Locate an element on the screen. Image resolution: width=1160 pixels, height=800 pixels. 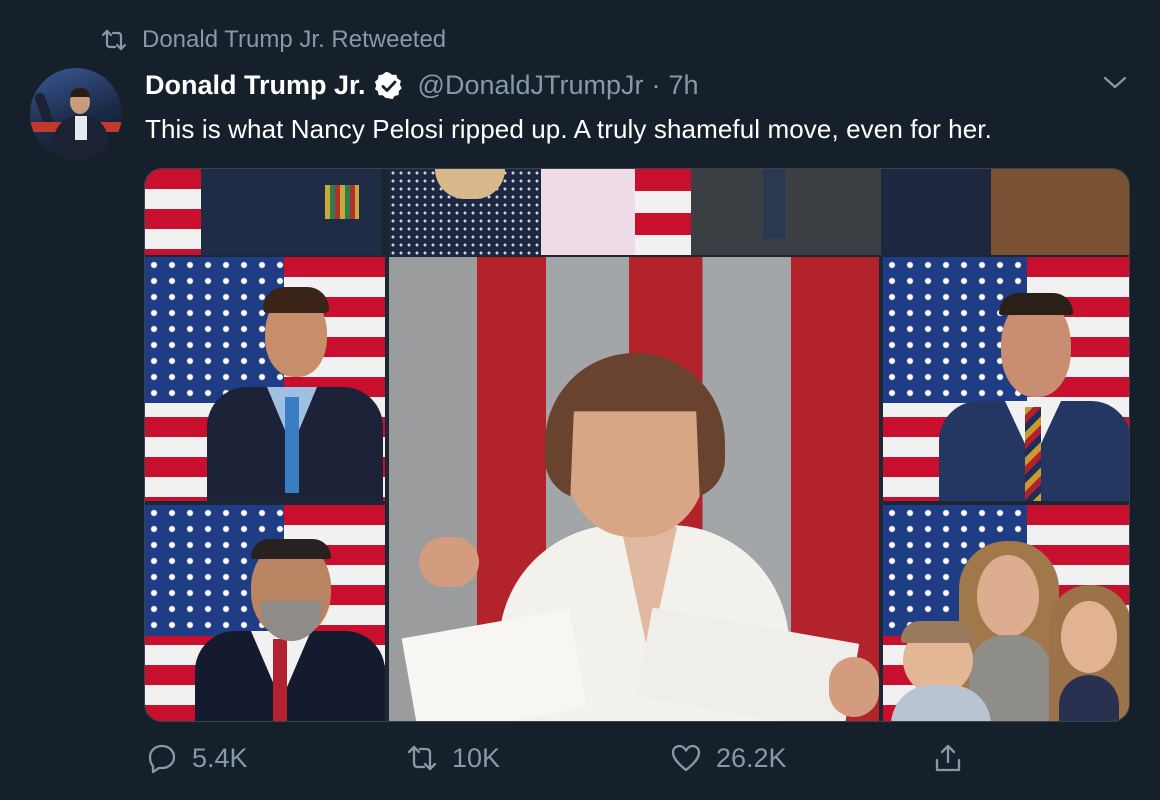
share-button is located at coordinates (948, 758).